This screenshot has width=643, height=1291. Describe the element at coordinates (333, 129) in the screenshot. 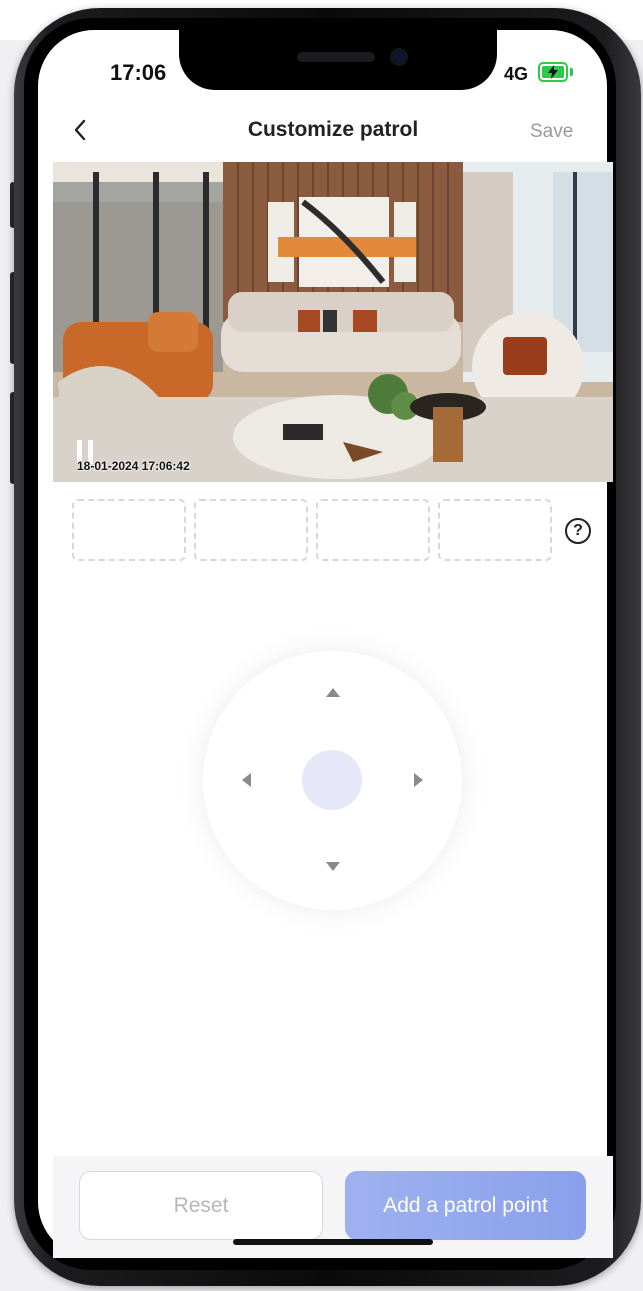

I see `page-title: Customize patrol` at that location.